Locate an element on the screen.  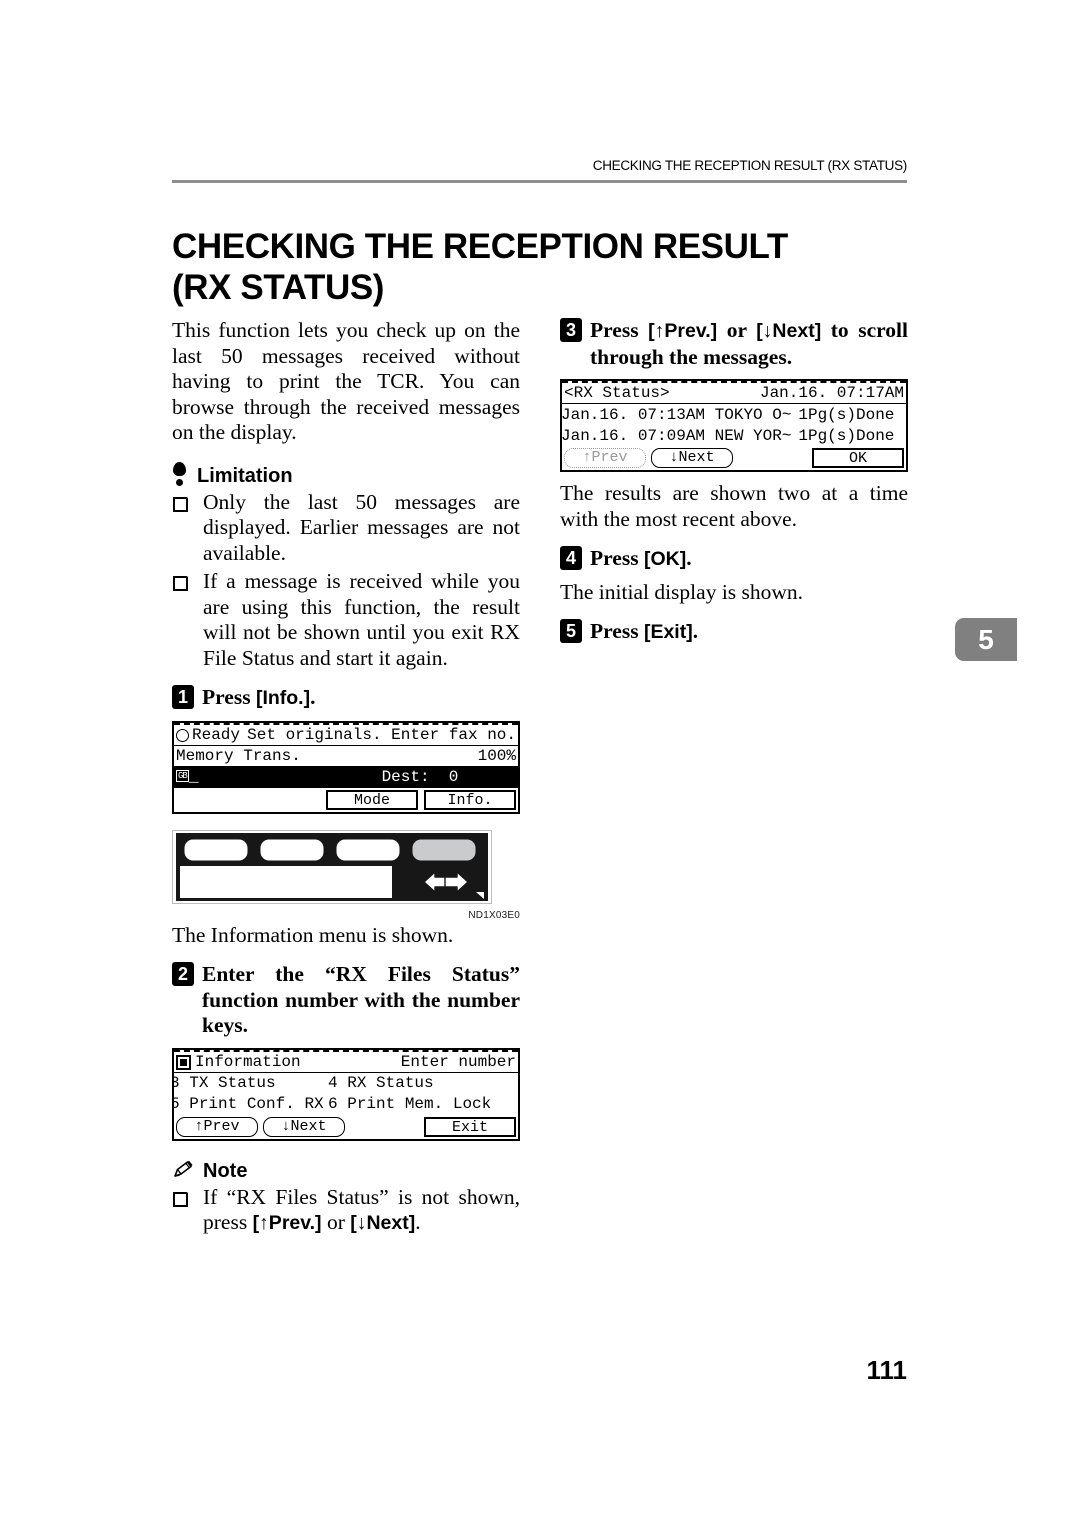
menu-item-rx-status: 4 RX Status is located at coordinates (381, 1083).